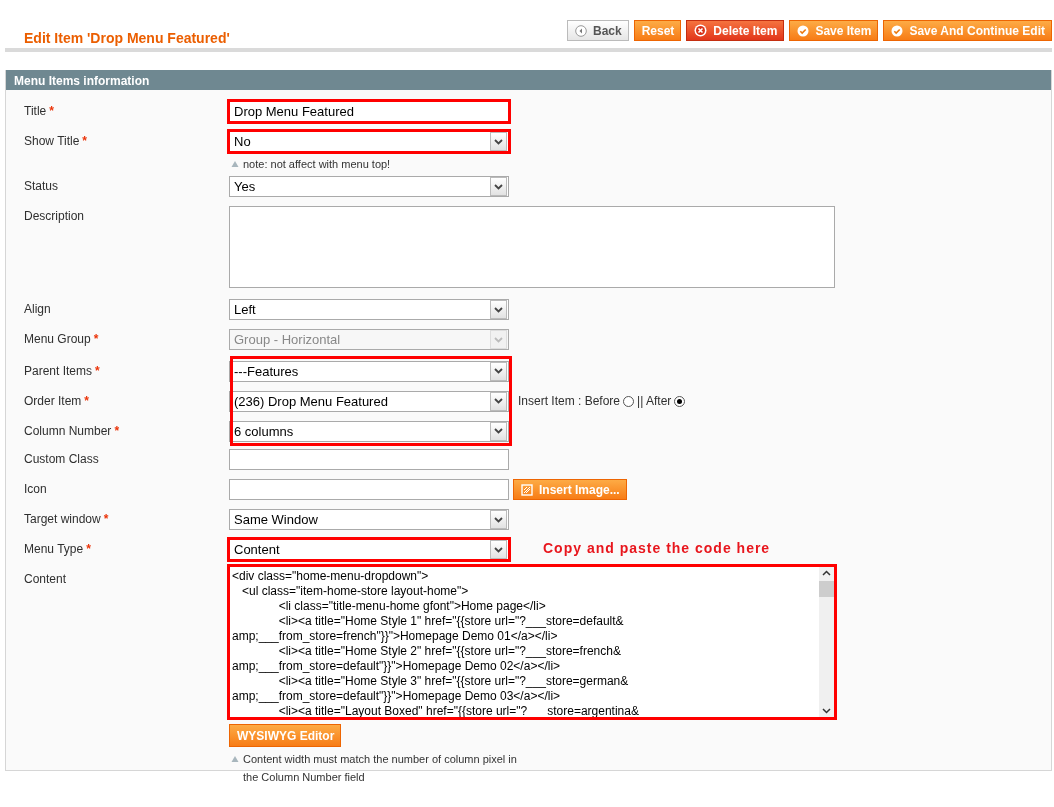 The width and height of the screenshot is (1054, 807). Describe the element at coordinates (826, 642) in the screenshot. I see `scrollbar` at that location.